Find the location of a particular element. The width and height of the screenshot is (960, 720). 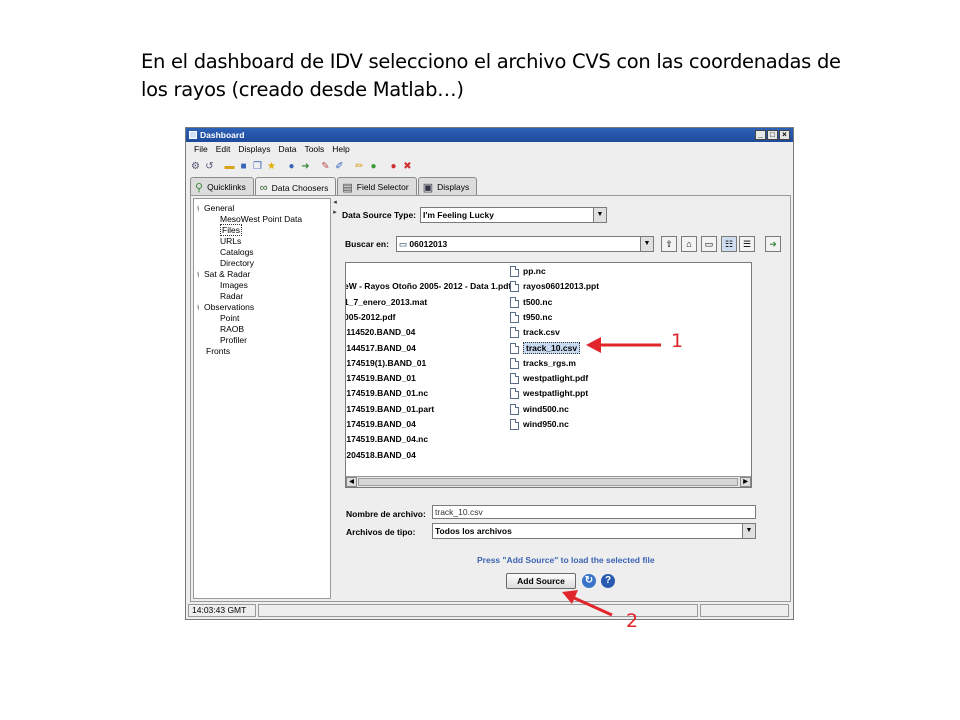

view-icon: ⚙ is located at coordinates (195, 166).